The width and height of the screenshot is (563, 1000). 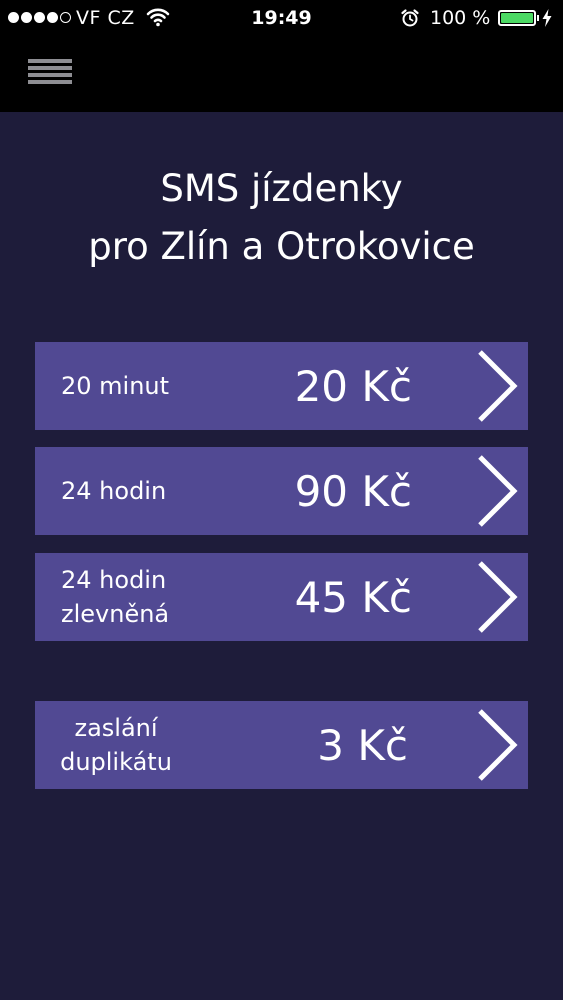 What do you see at coordinates (50, 72) in the screenshot?
I see `hamburger-menu-icon` at bounding box center [50, 72].